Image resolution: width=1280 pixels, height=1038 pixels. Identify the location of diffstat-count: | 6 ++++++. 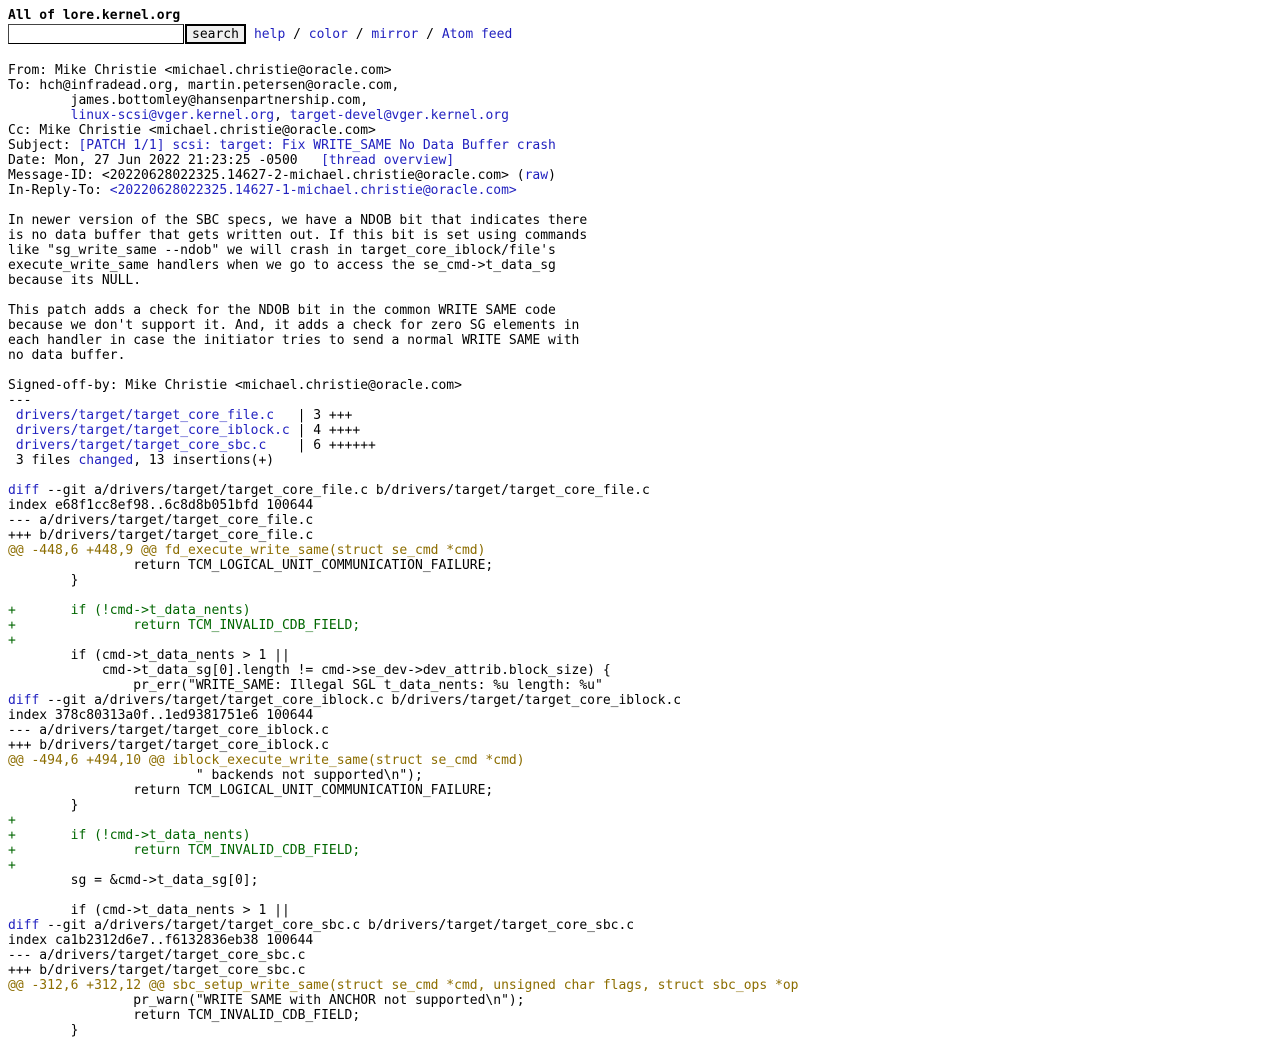
(321, 445).